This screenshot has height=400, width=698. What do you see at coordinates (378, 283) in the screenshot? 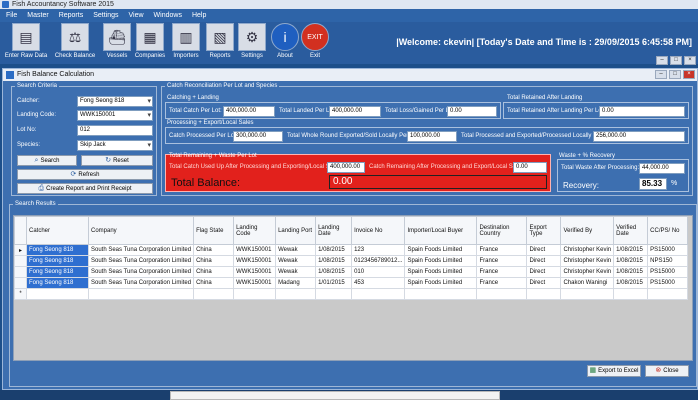
I see `table-cell: 453` at bounding box center [378, 283].